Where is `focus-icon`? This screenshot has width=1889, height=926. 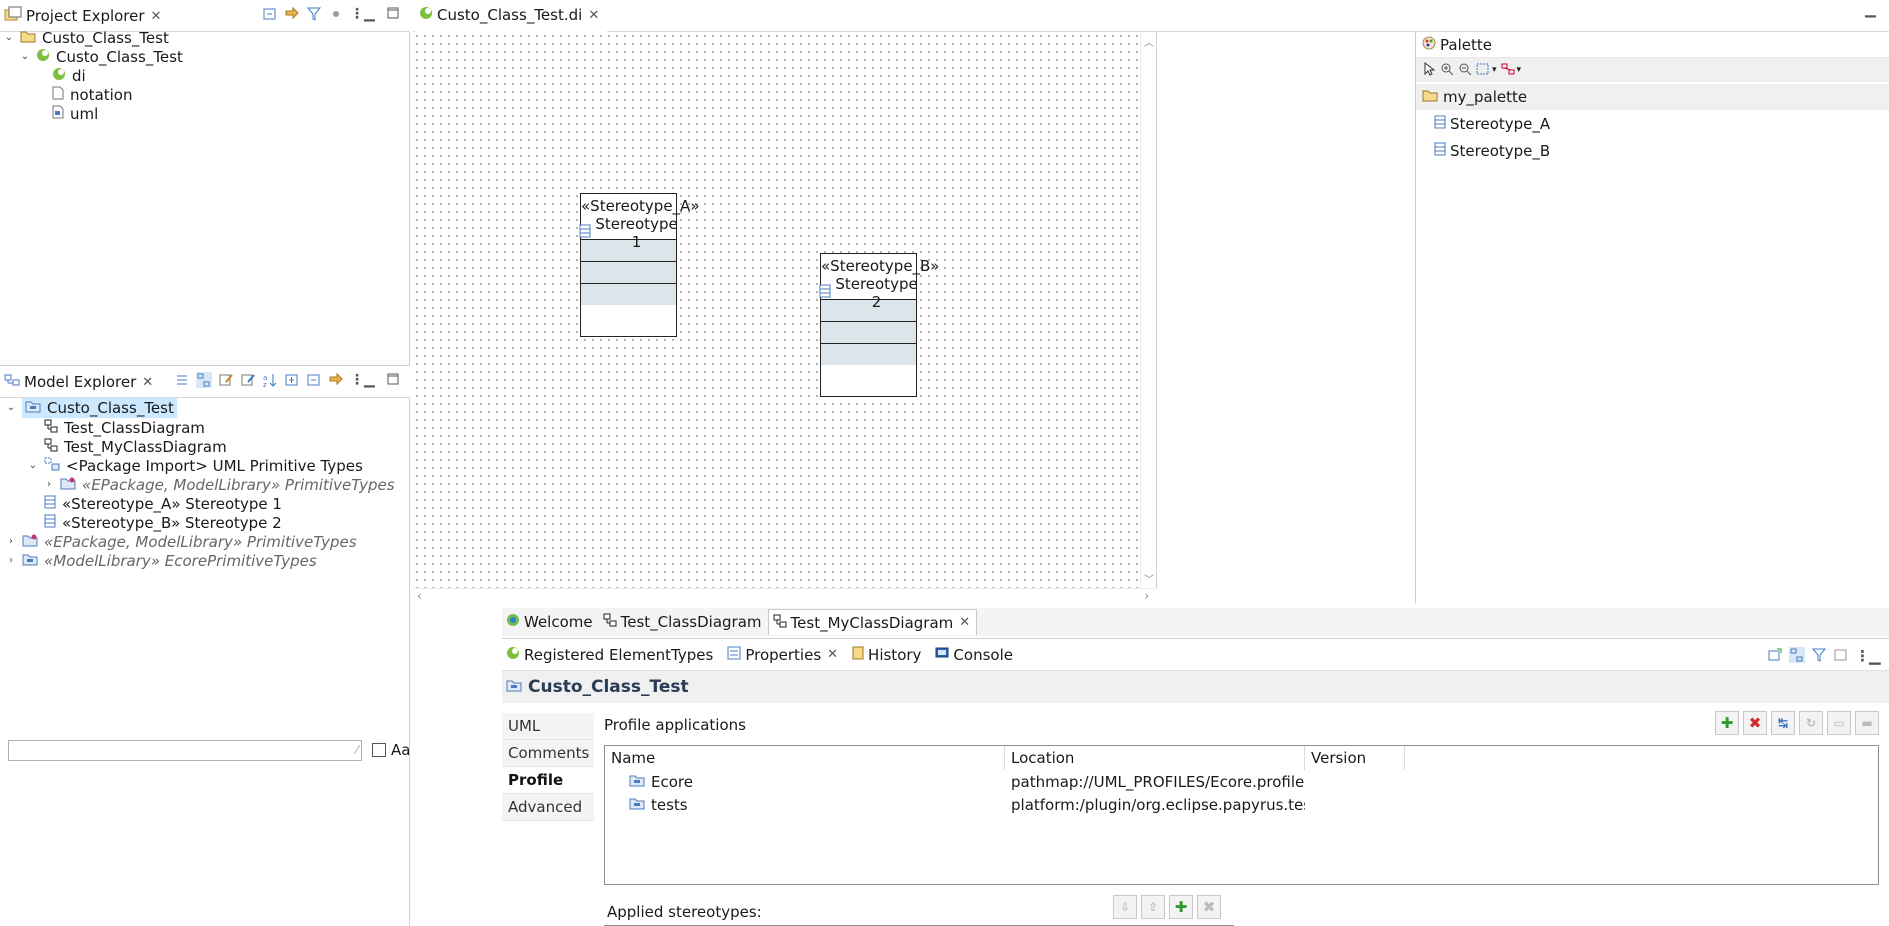 focus-icon is located at coordinates (336, 14).